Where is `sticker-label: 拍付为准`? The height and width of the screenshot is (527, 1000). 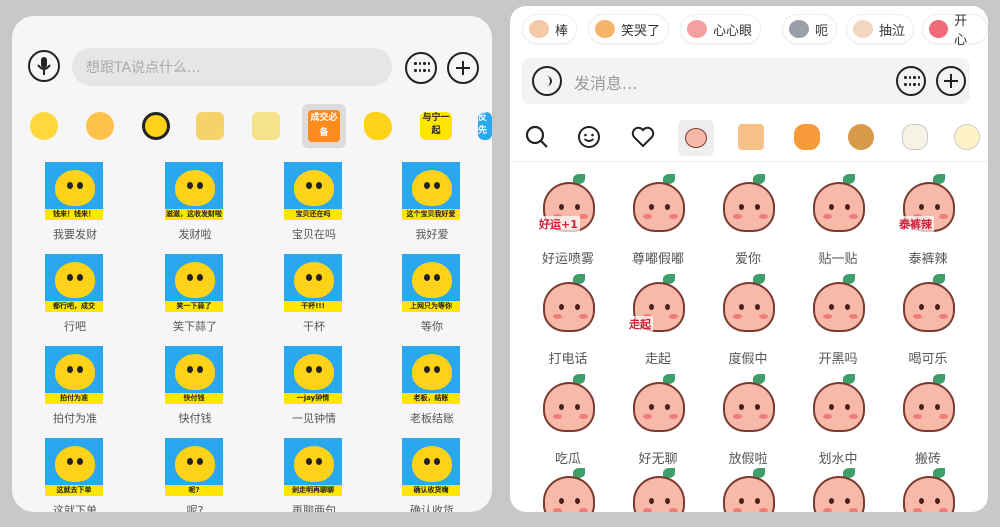
sticker-label: 拍付为准 is located at coordinates (75, 418).